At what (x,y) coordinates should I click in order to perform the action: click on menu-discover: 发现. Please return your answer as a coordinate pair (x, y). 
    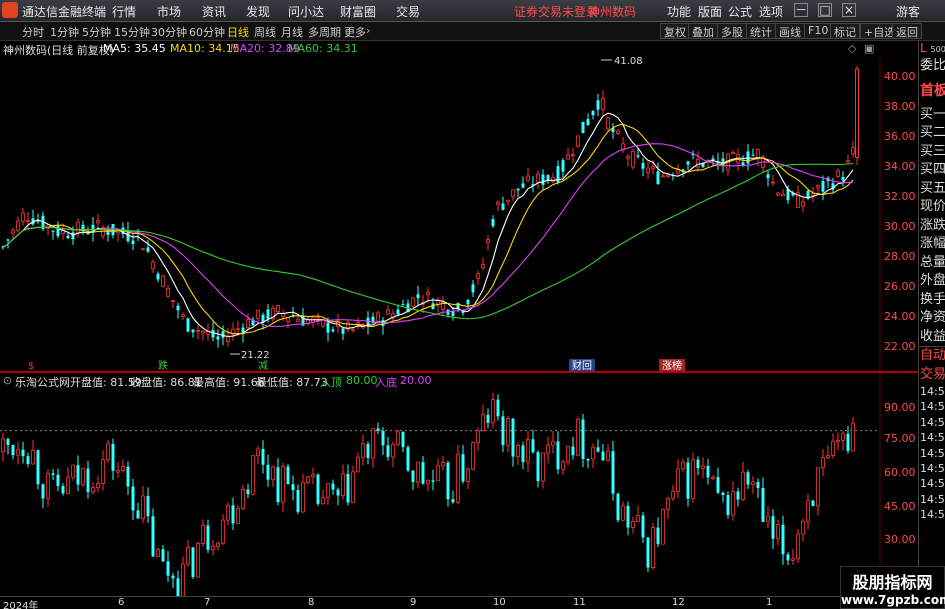
    Looking at the image, I should click on (258, 11).